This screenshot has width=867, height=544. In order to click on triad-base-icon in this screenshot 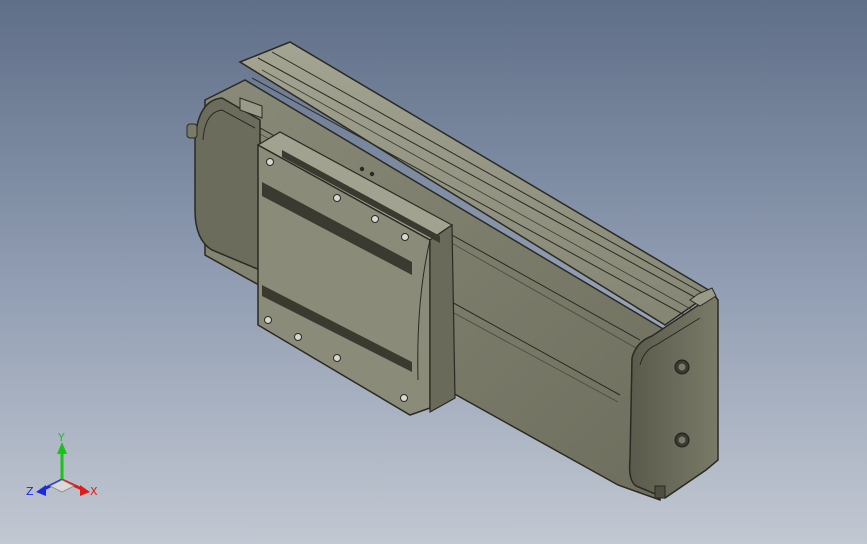, I will do `click(62, 486)`.